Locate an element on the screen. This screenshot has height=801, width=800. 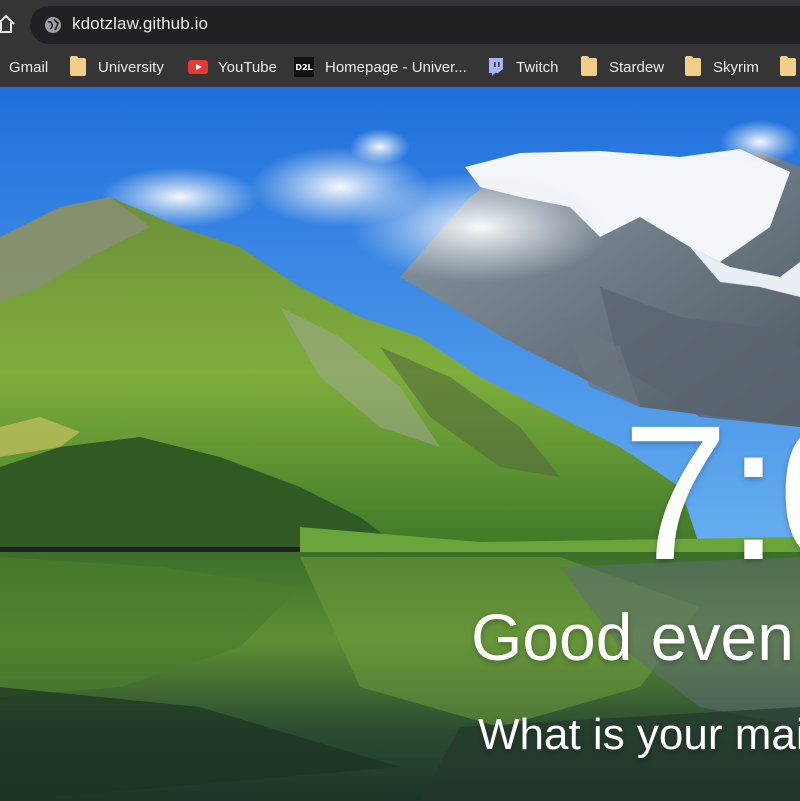
bookmark-label: Stardew is located at coordinates (637, 67).